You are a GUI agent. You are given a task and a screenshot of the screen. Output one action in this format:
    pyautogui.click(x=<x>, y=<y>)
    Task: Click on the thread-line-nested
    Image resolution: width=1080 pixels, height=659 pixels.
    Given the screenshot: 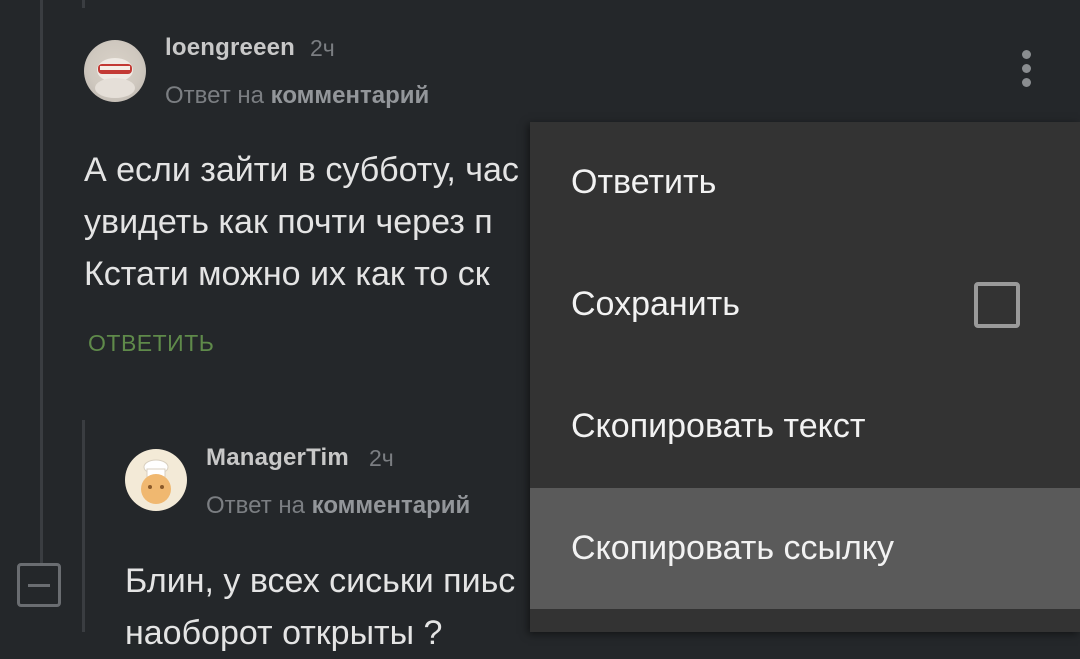 What is the action you would take?
    pyautogui.click(x=83, y=526)
    